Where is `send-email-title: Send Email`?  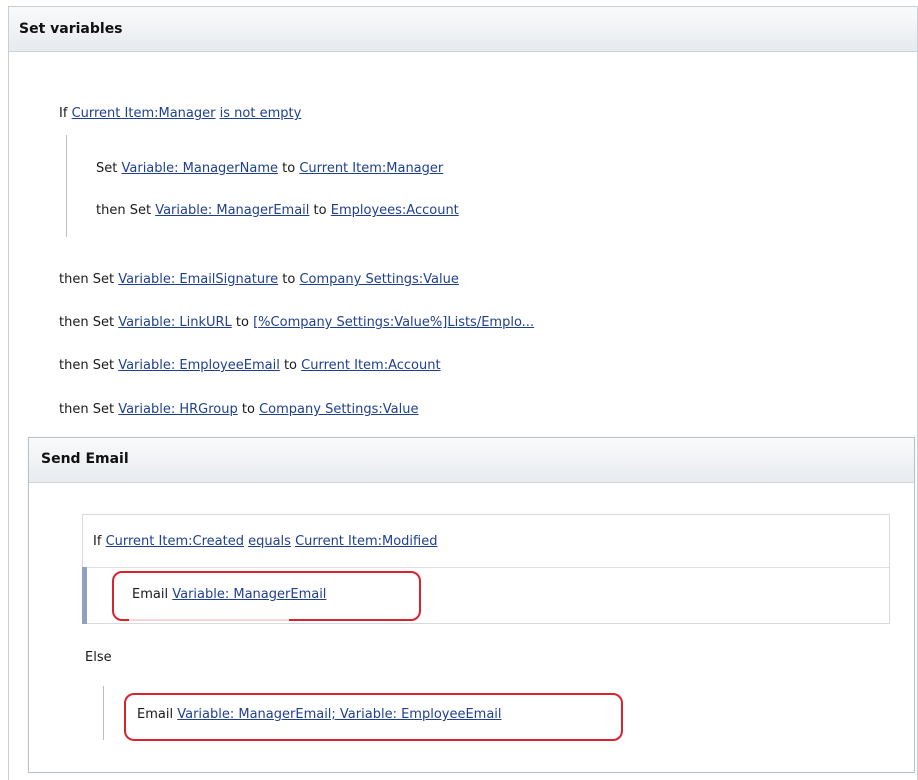 send-email-title: Send Email is located at coordinates (85, 459).